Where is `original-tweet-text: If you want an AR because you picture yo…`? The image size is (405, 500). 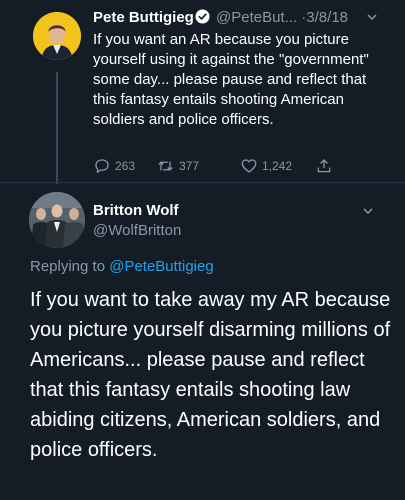 original-tweet-text: If you want an AR because you picture yo… is located at coordinates (231, 79).